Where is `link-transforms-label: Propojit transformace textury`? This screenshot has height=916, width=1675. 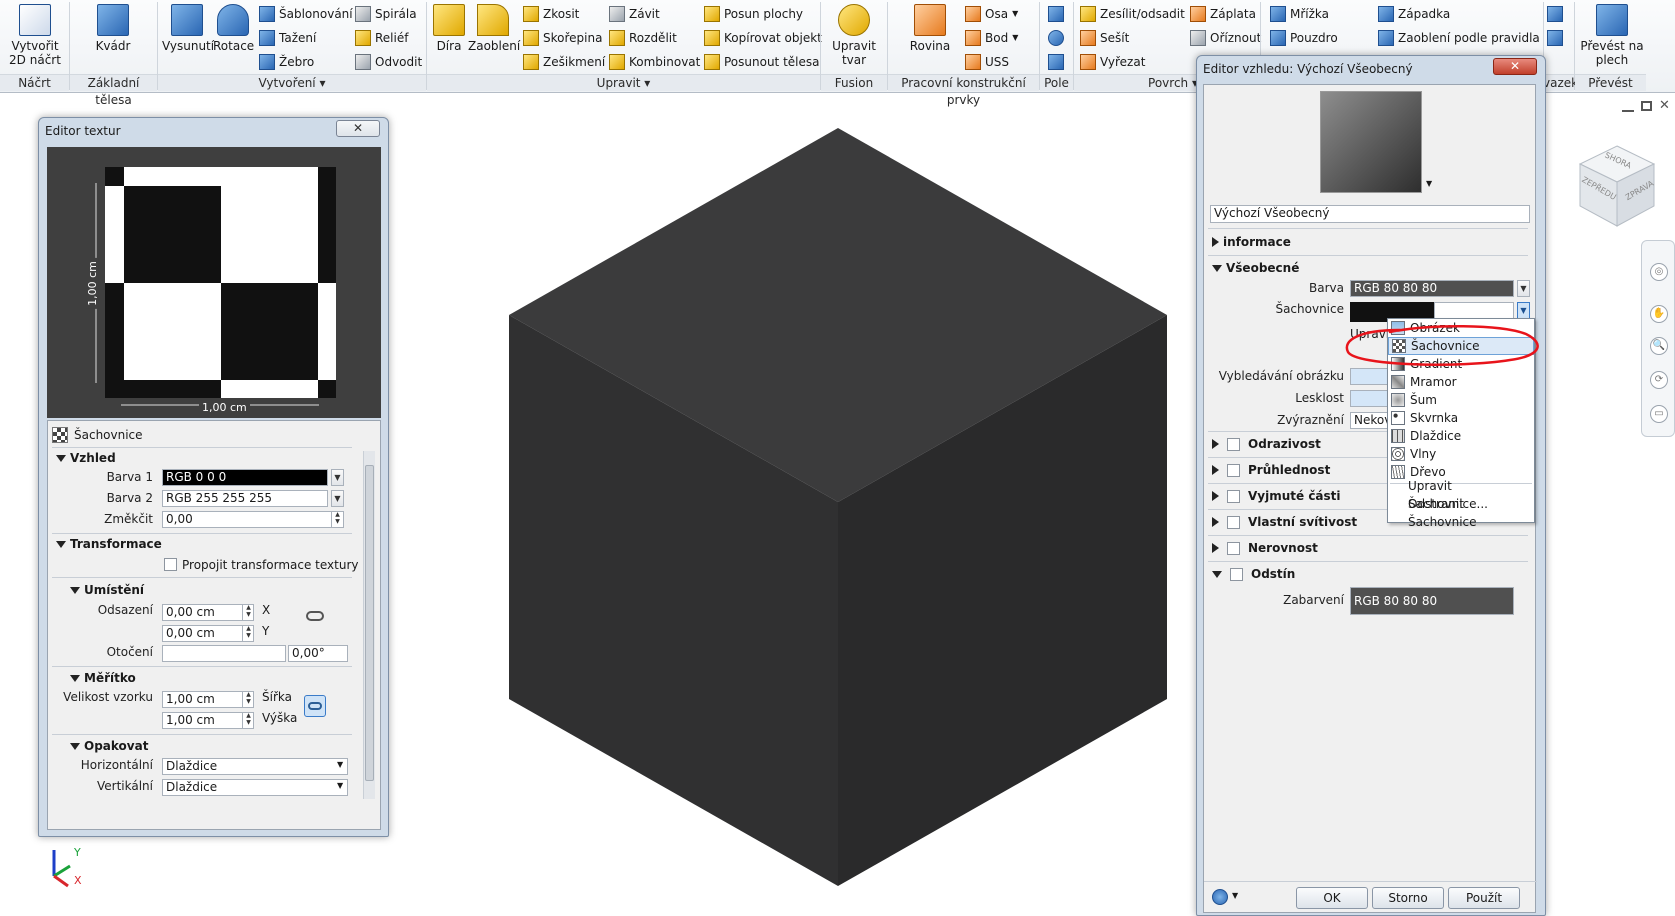 link-transforms-label: Propojit transformace textury is located at coordinates (270, 565).